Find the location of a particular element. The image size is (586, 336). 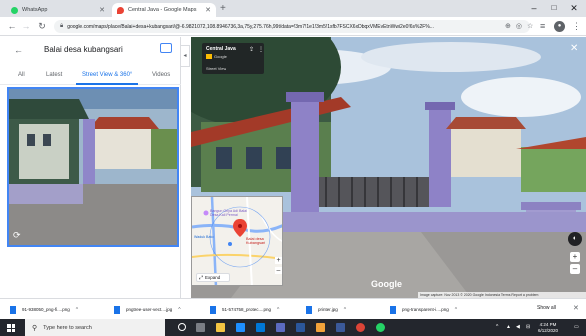

download-item: printer.jpg ^ is located at coordinates (326, 309).